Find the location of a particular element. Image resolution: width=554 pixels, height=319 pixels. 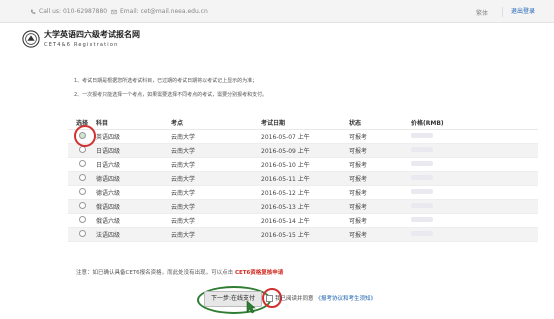

agreement-row: 我已阅读并同意 《报考协议和考生须知》 is located at coordinates (321, 298).